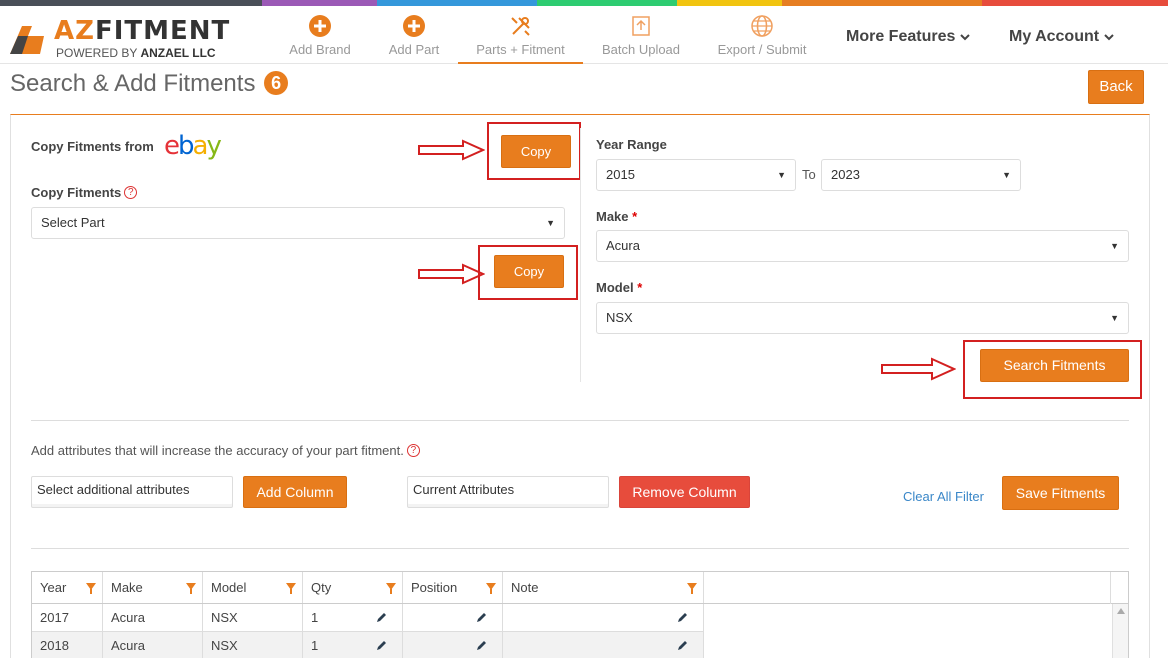 This screenshot has height=658, width=1168. What do you see at coordinates (67, 617) in the screenshot?
I see `cell-year: 2017` at bounding box center [67, 617].